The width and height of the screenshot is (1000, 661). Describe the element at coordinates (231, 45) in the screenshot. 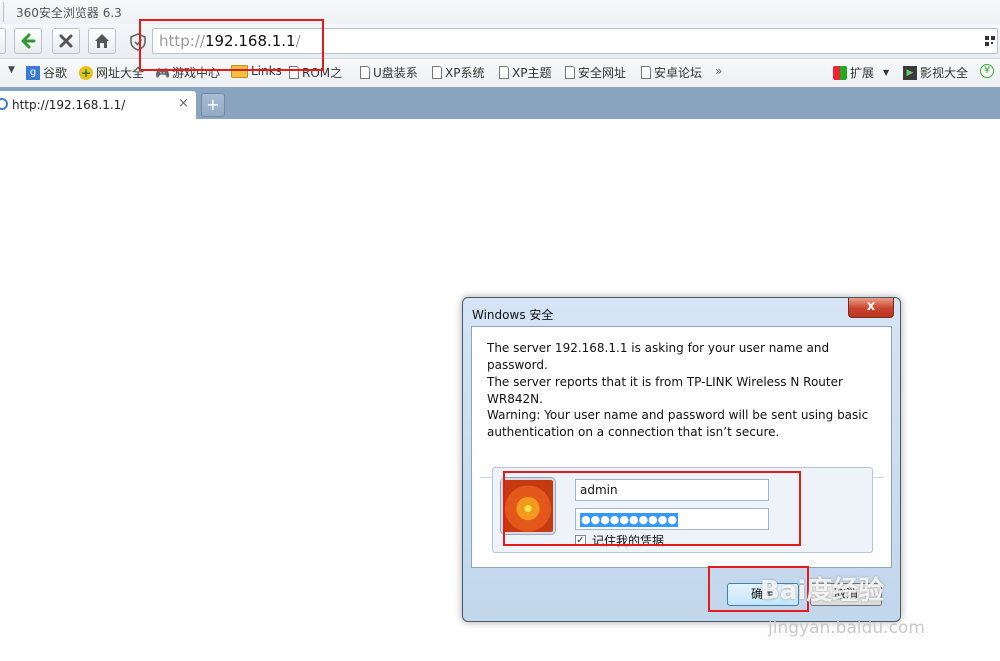

I see `annotation-box-address` at that location.